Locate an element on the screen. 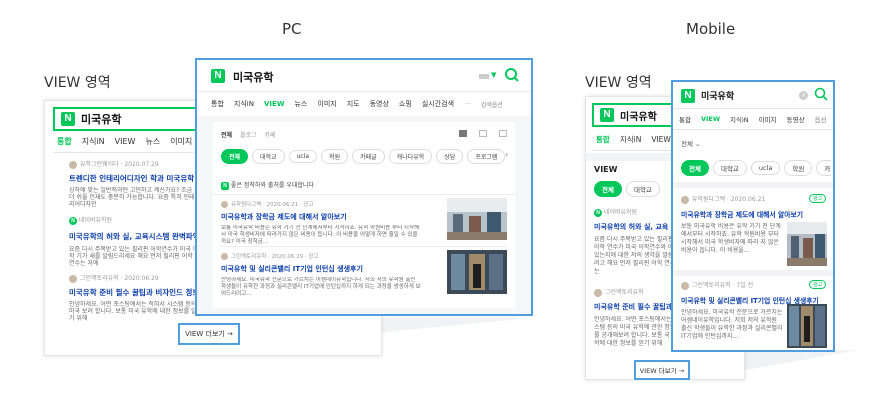  post-title: 미국유학 준비 필수 꿀팁과 is located at coordinates (637, 307).